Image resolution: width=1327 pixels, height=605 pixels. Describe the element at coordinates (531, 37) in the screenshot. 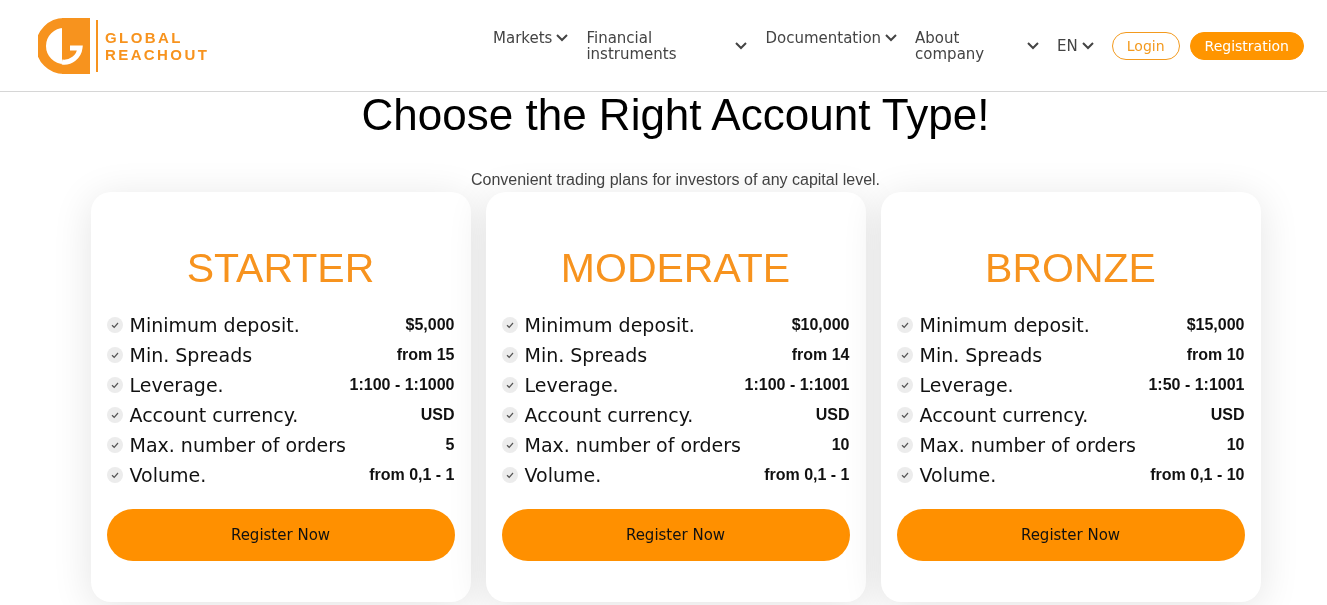

I see `nav-link: Markets` at that location.